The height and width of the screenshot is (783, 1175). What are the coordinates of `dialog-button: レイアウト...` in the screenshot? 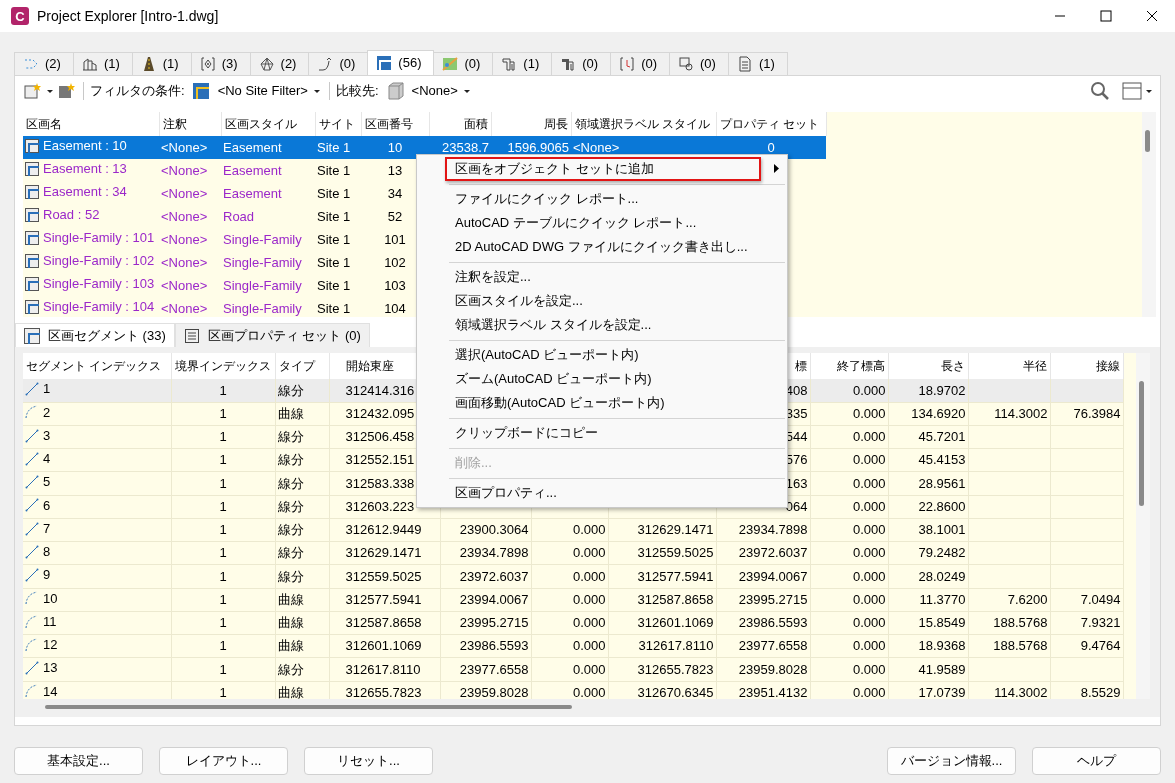 It's located at (223, 761).